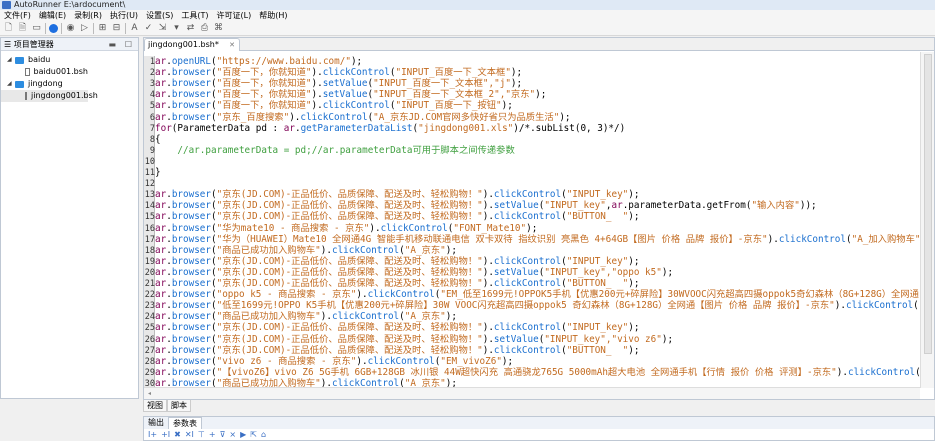 The height and width of the screenshot is (441, 935). I want to click on parameter-tool-icon: ⊽, so click(223, 435).